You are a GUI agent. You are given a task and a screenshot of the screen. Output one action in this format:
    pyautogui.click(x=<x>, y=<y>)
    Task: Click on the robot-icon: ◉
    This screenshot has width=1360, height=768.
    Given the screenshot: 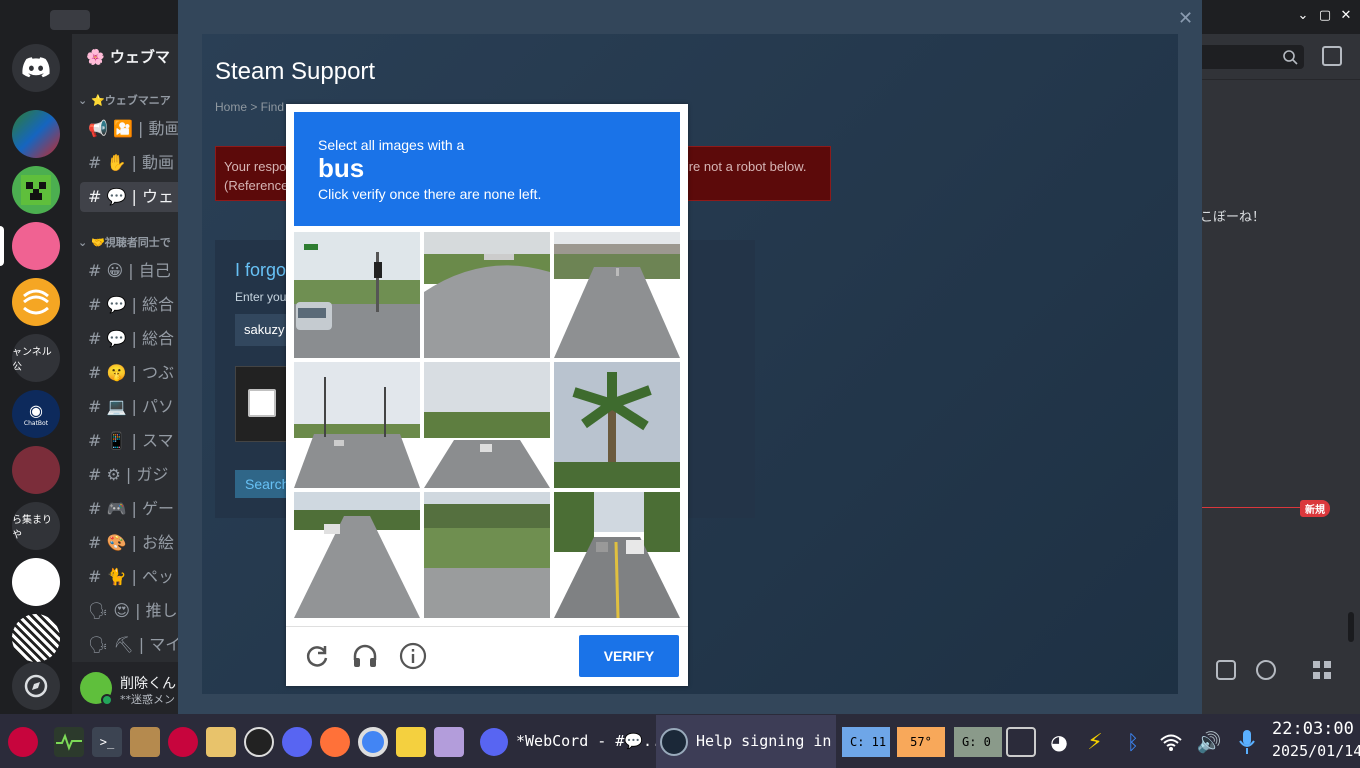 What is the action you would take?
    pyautogui.click(x=36, y=410)
    